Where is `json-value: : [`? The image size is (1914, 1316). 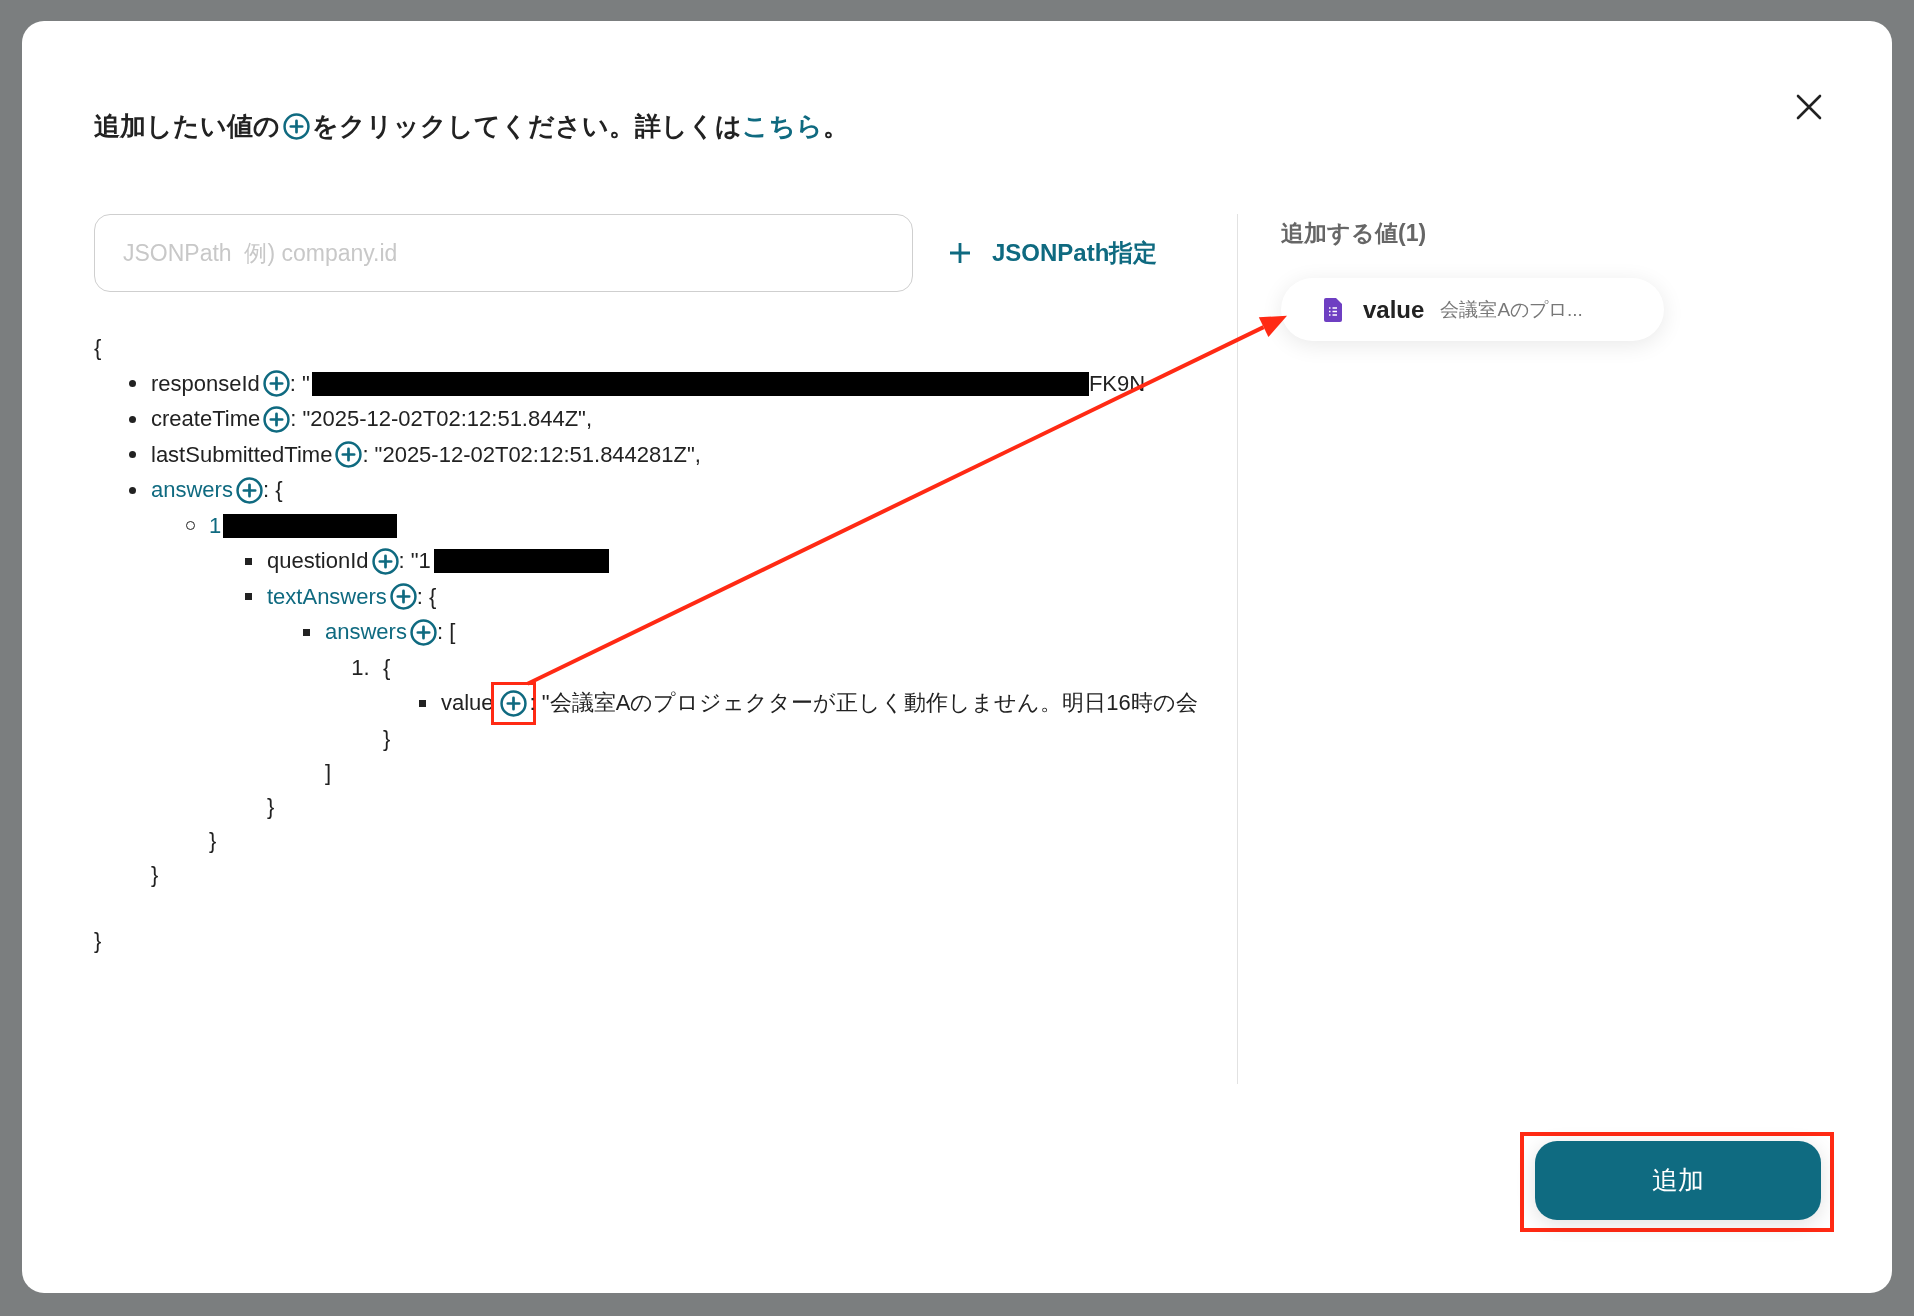 json-value: : [ is located at coordinates (446, 632).